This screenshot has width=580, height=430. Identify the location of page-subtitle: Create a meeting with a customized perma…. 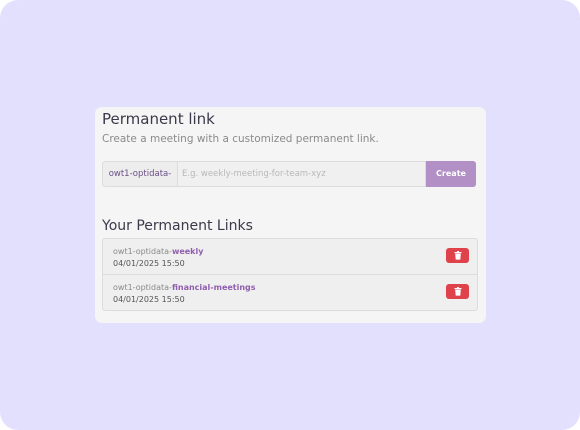
(240, 139).